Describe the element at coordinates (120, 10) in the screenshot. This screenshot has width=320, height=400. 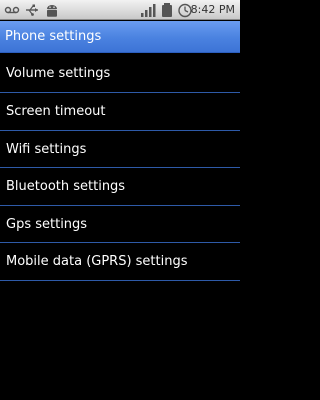
I see `status-bar: 8:42 PM` at that location.